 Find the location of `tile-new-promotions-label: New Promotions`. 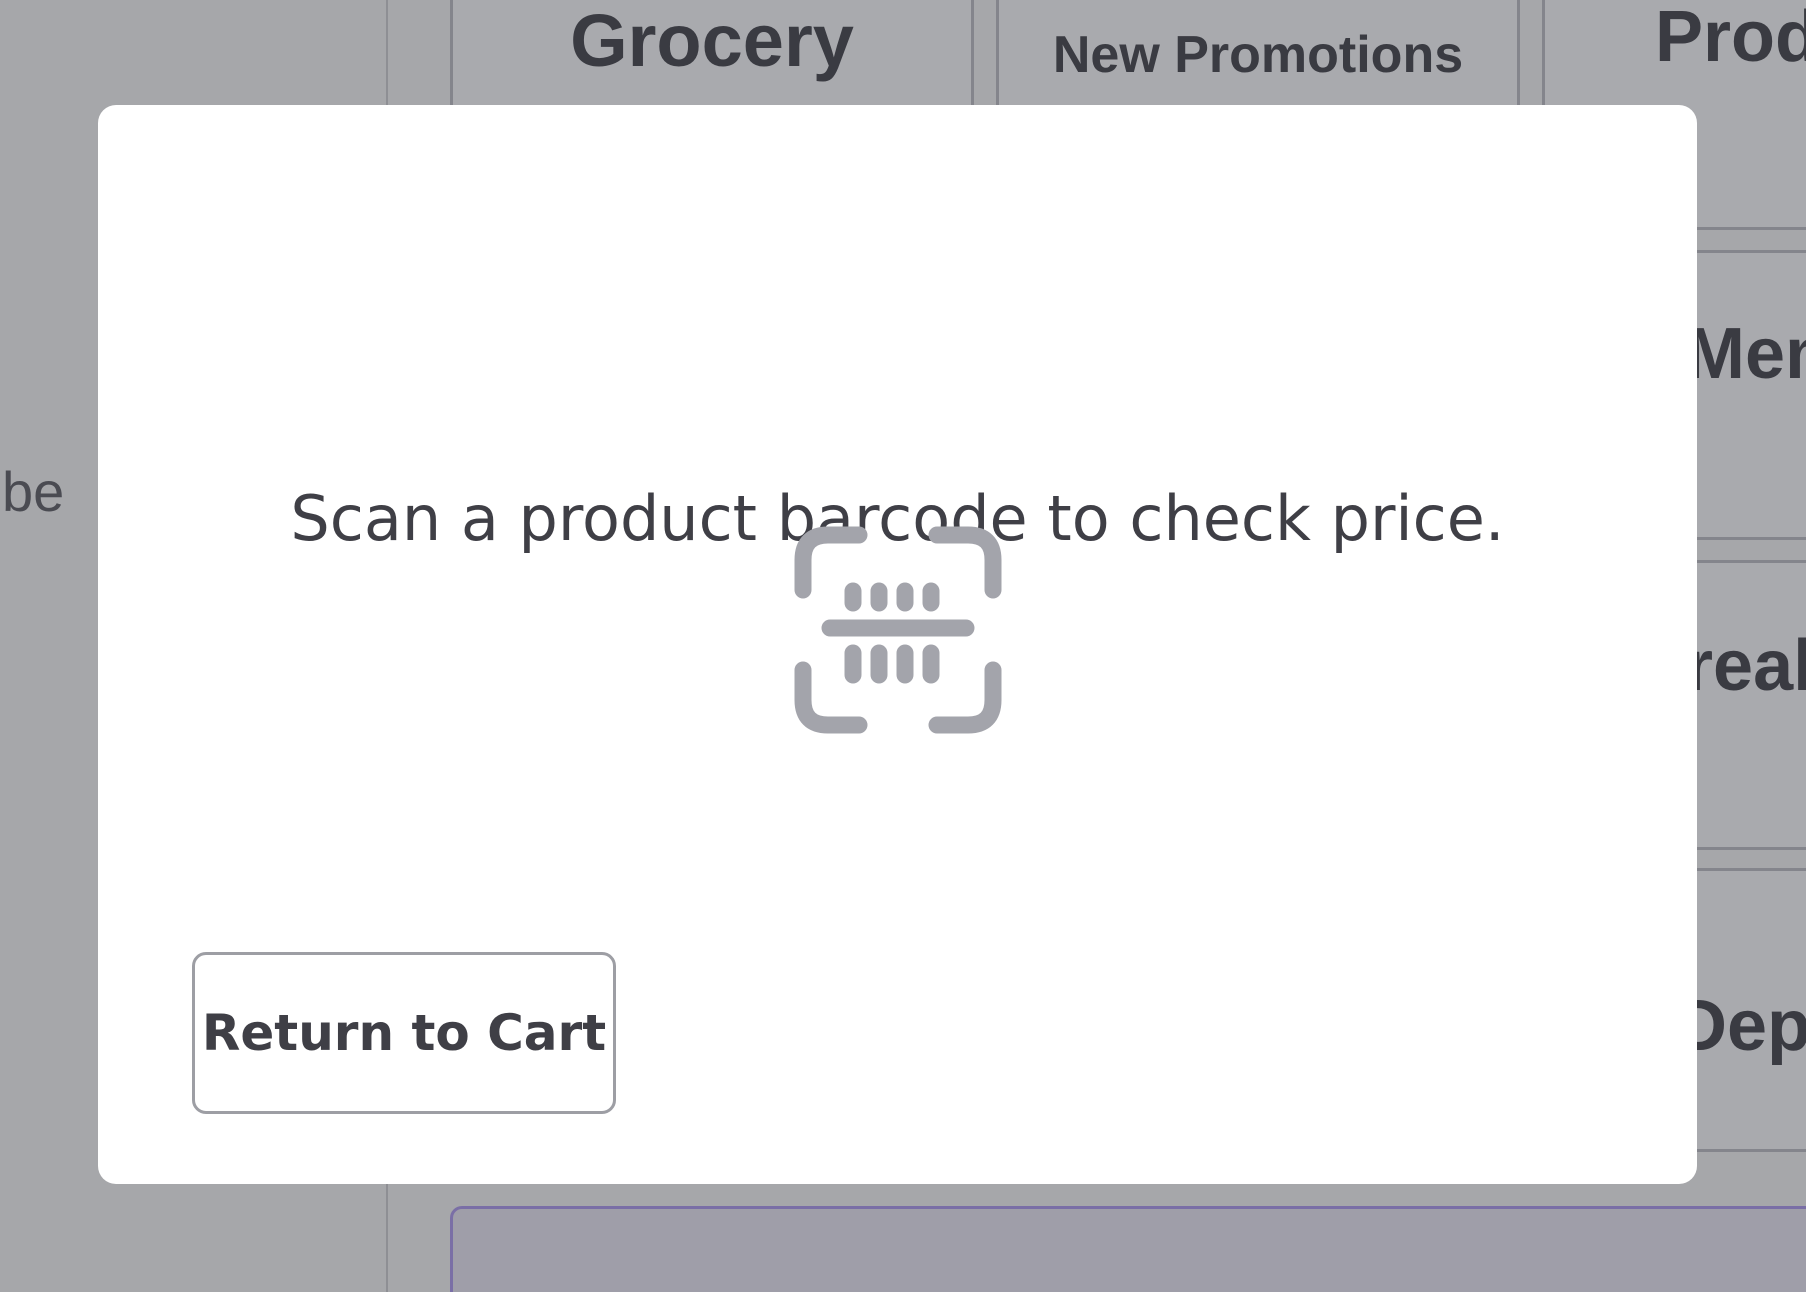

tile-new-promotions-label: New Promotions is located at coordinates (1258, 55).